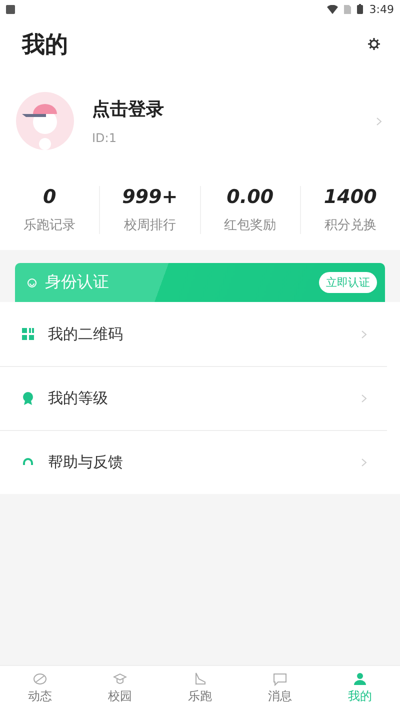  I want to click on verify-banner: 身份认证 立即认证, so click(200, 282).